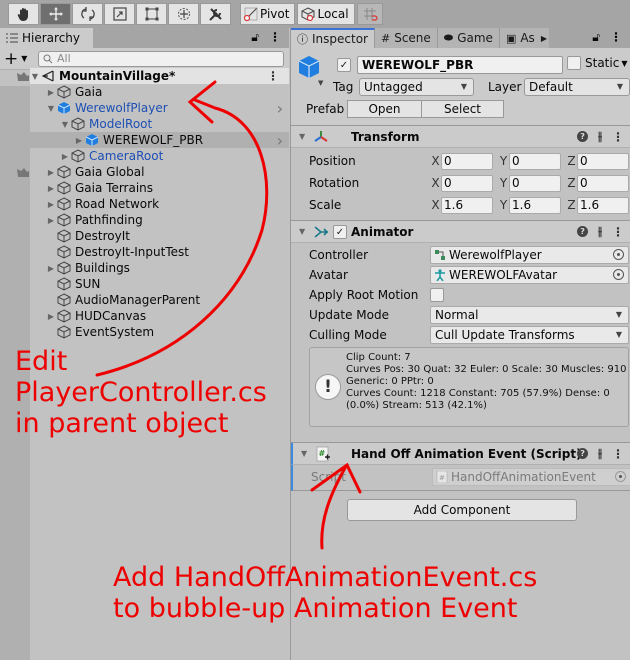 The height and width of the screenshot is (660, 630). What do you see at coordinates (406, 38) in the screenshot?
I see `tab-scene: # Scene` at bounding box center [406, 38].